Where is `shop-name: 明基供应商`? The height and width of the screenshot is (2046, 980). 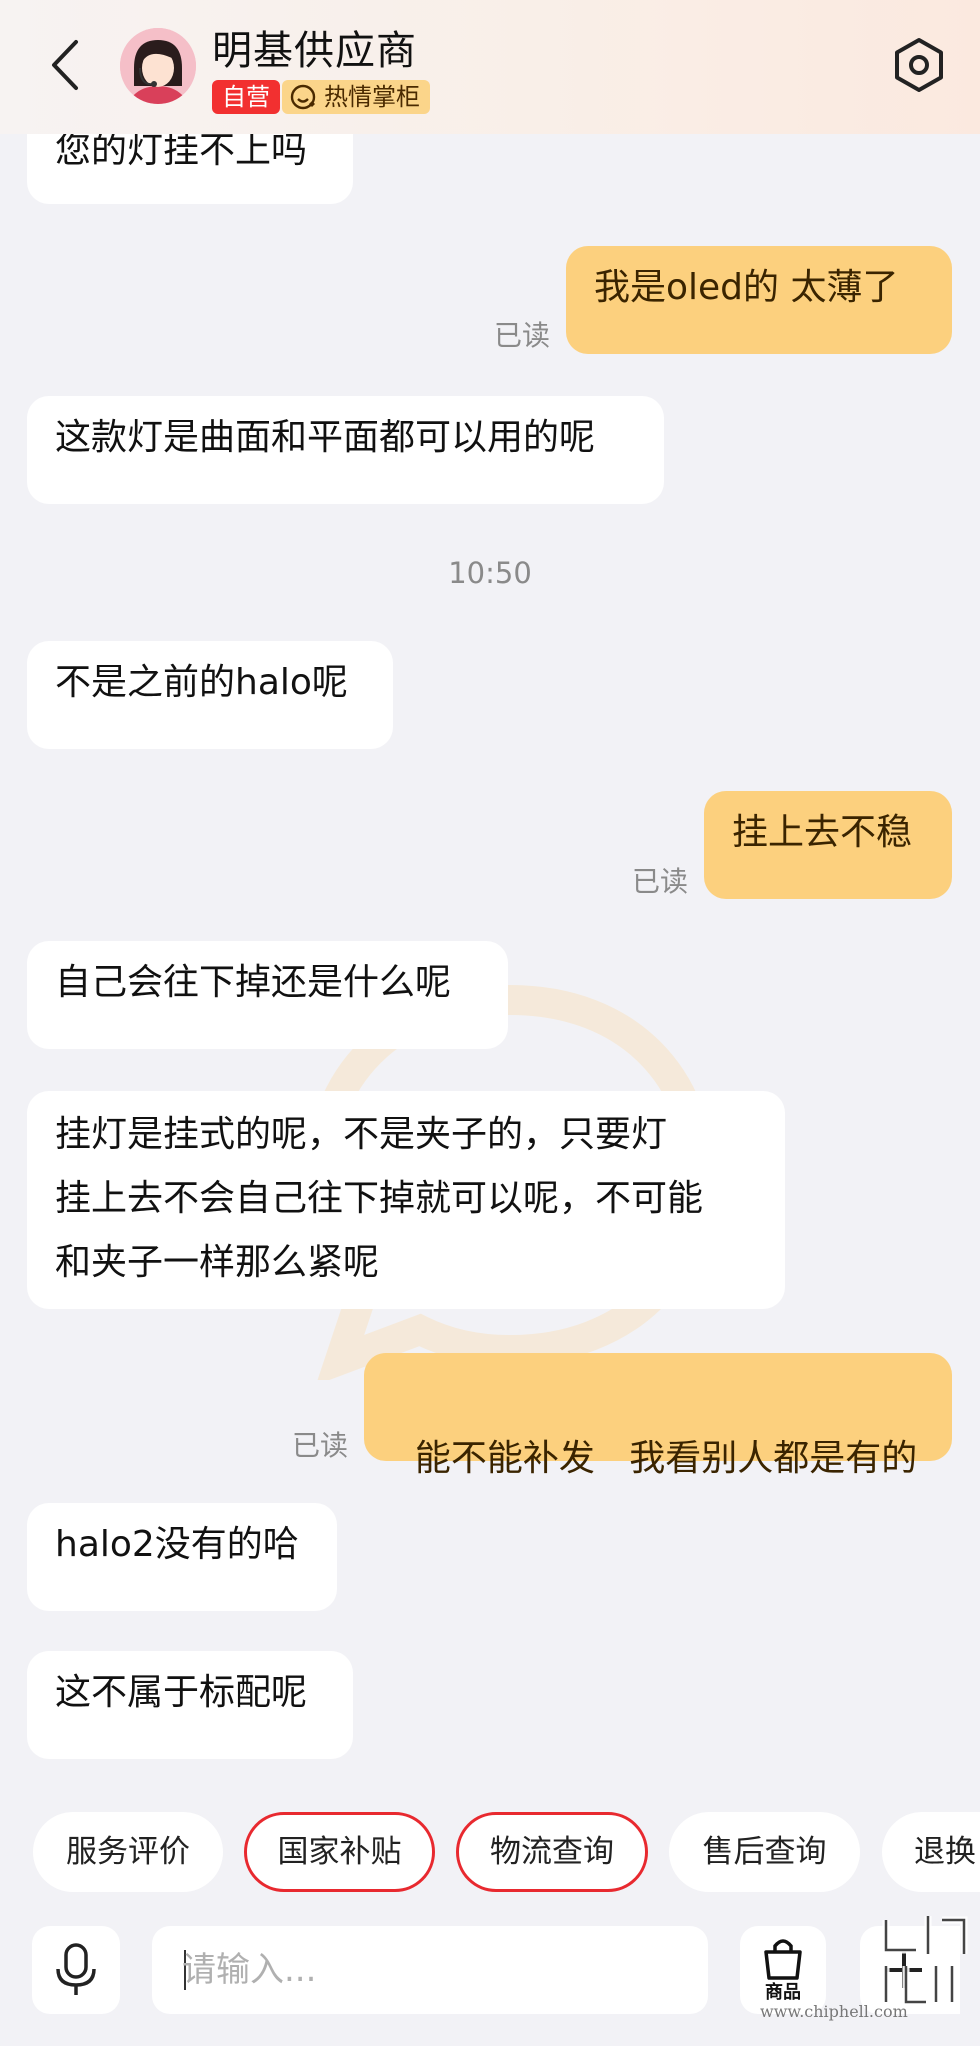 shop-name: 明基供应商 is located at coordinates (314, 51).